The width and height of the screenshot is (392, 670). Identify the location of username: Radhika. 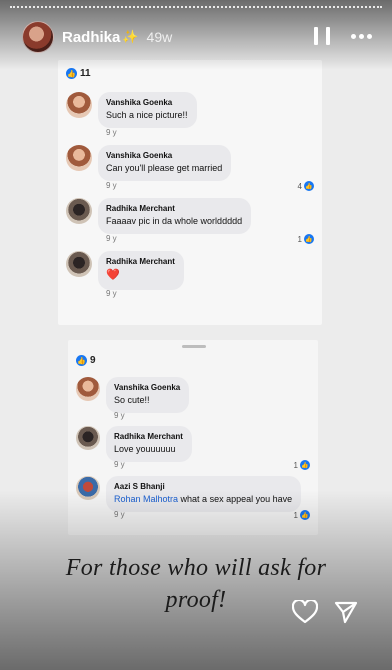
(91, 37).